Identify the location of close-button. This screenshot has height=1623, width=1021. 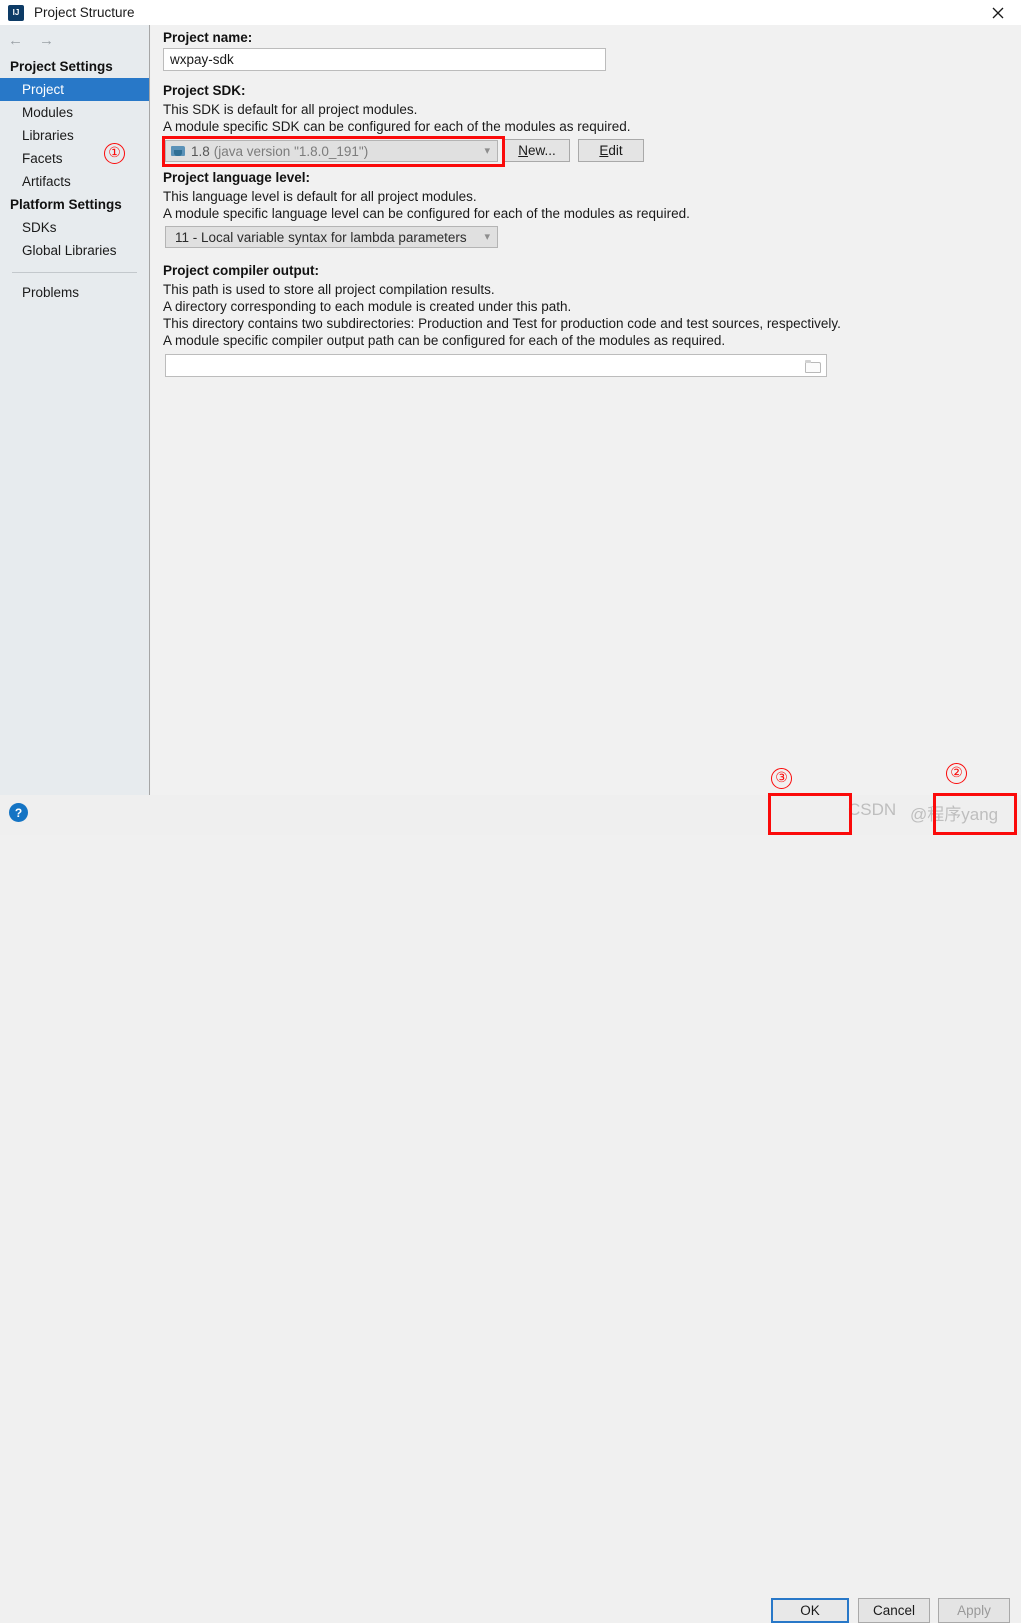
(998, 12).